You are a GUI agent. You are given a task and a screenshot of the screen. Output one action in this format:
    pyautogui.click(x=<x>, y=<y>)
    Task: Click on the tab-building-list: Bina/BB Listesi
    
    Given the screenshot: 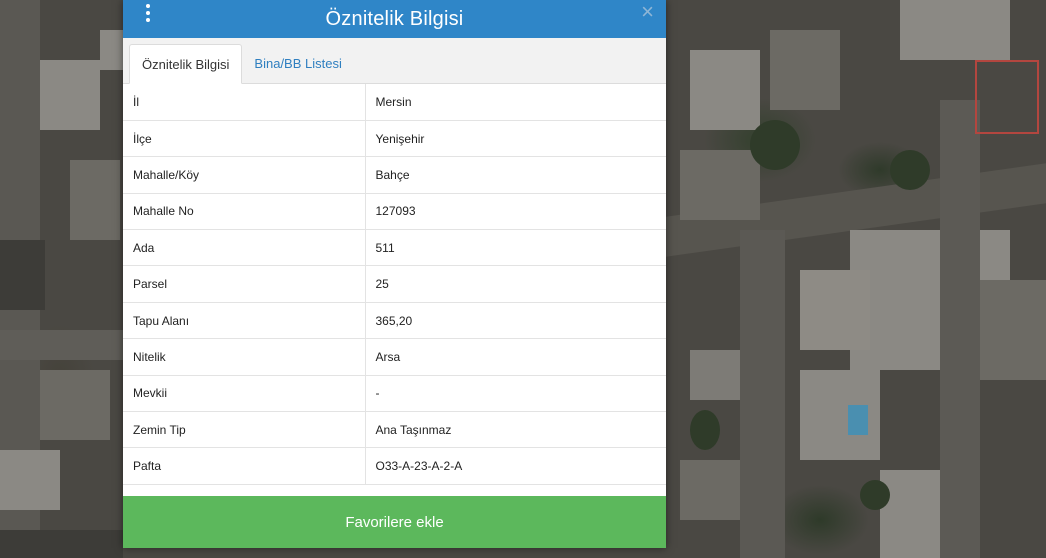 What is the action you would take?
    pyautogui.click(x=297, y=63)
    